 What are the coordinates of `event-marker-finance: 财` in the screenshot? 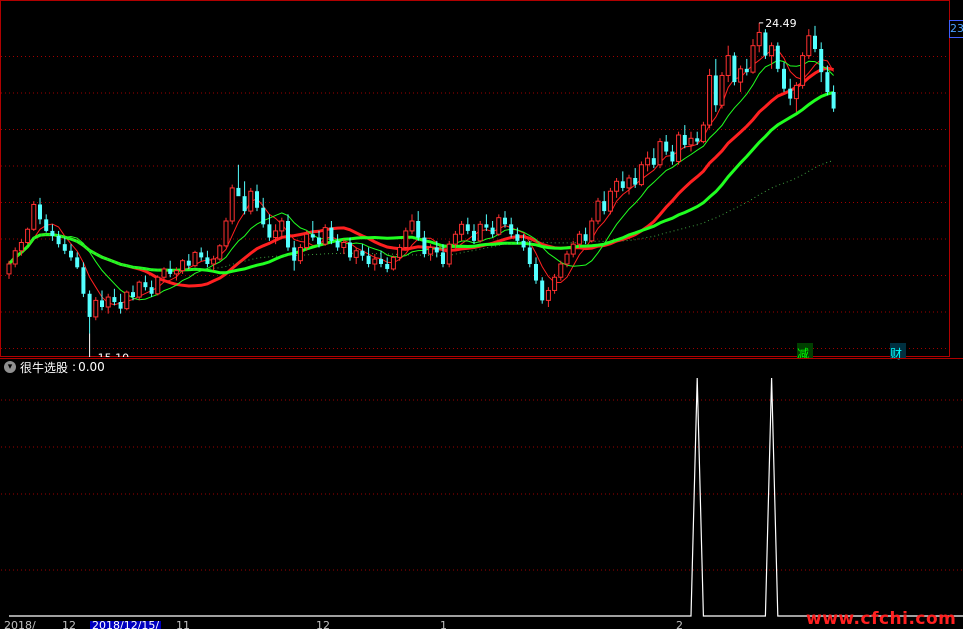 It's located at (898, 352).